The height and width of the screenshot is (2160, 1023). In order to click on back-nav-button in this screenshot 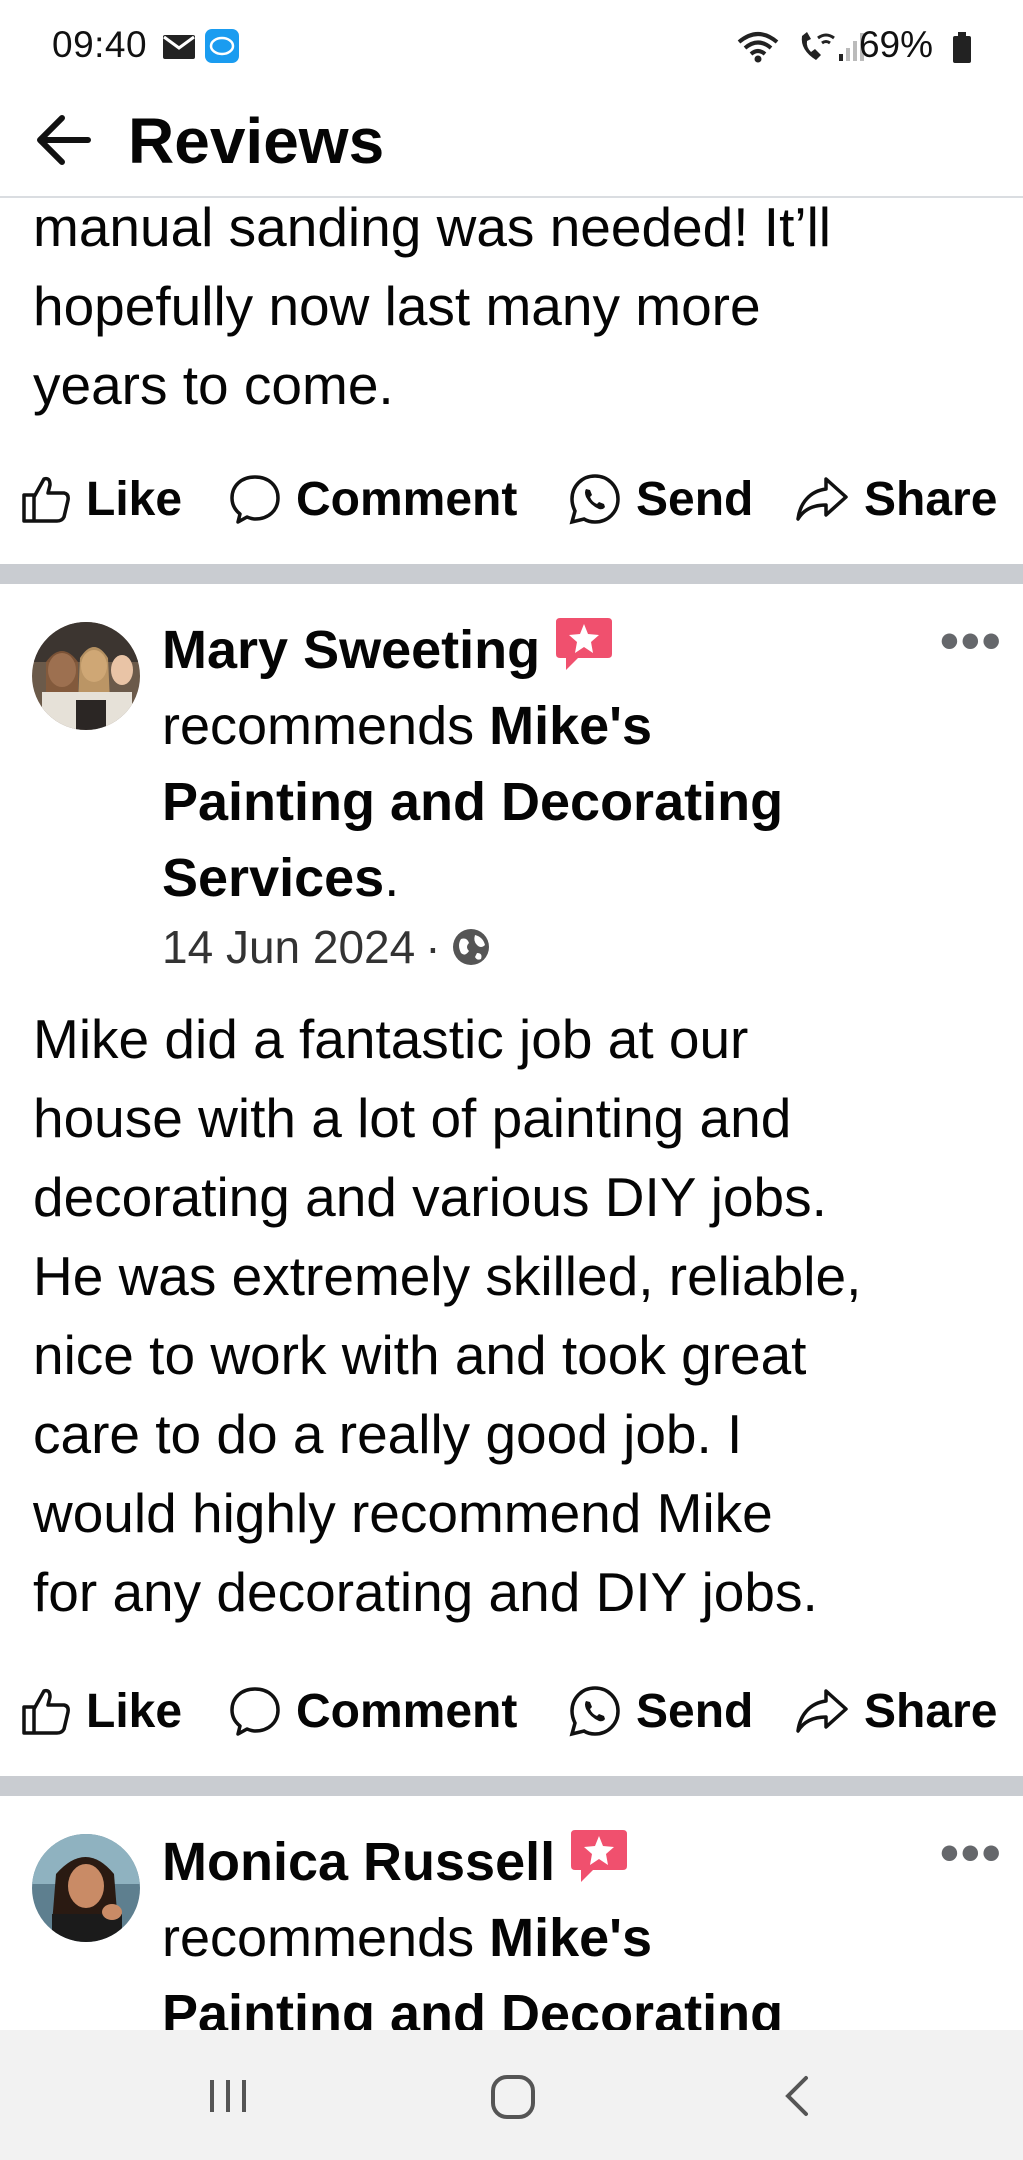, I will do `click(797, 2098)`.